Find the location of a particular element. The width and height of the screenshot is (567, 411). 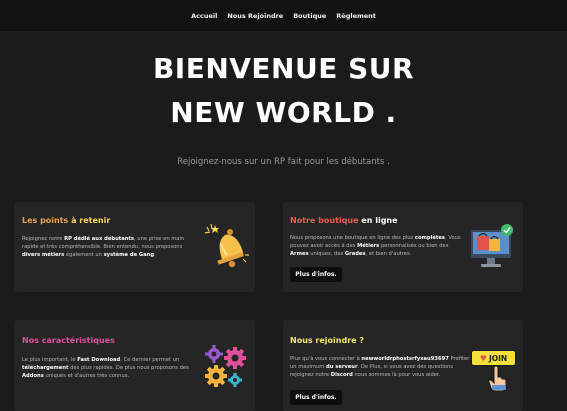

card-title-part-a: Nous rejoindre ? is located at coordinates (327, 340).